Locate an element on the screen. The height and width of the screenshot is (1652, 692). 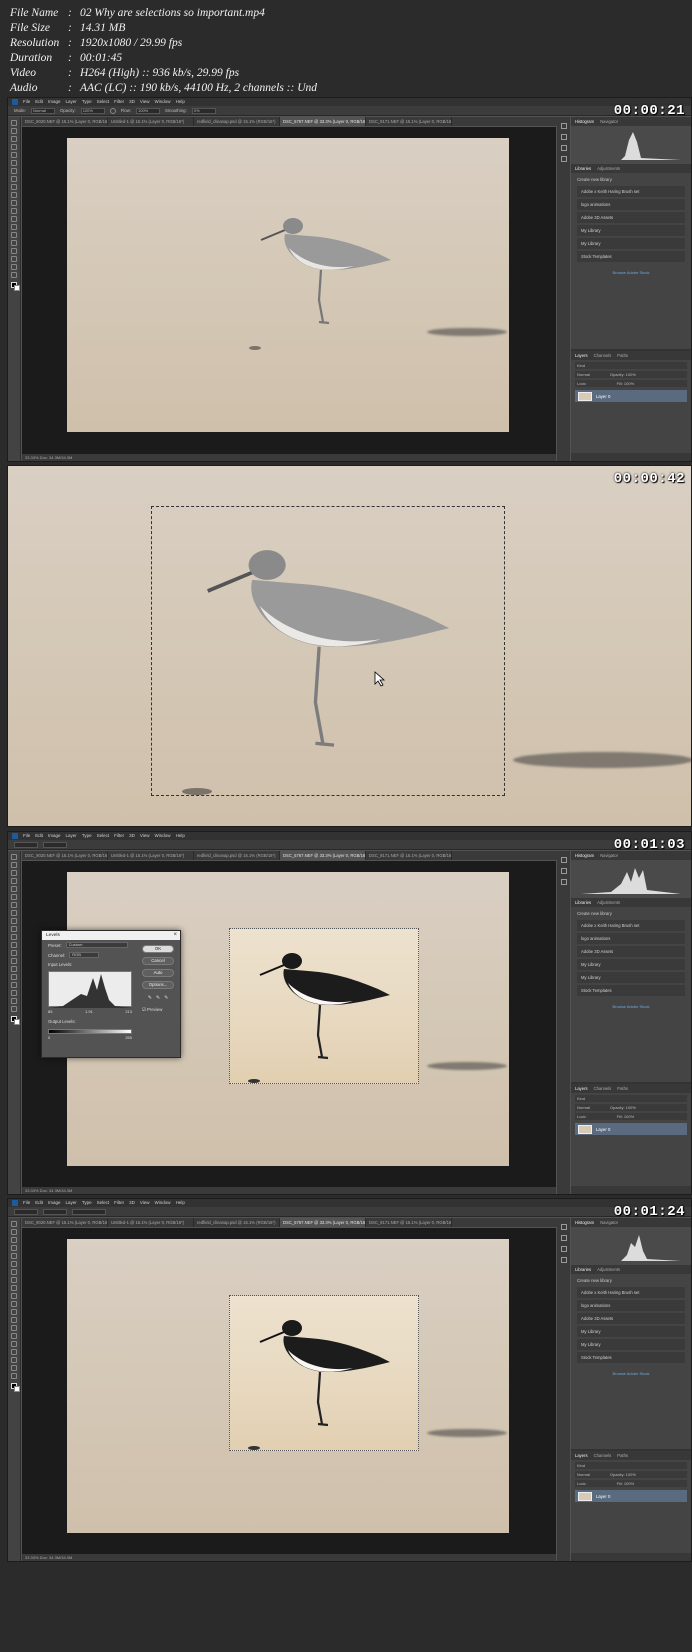
stamp-tool-icon is located at coordinates (14, 921).